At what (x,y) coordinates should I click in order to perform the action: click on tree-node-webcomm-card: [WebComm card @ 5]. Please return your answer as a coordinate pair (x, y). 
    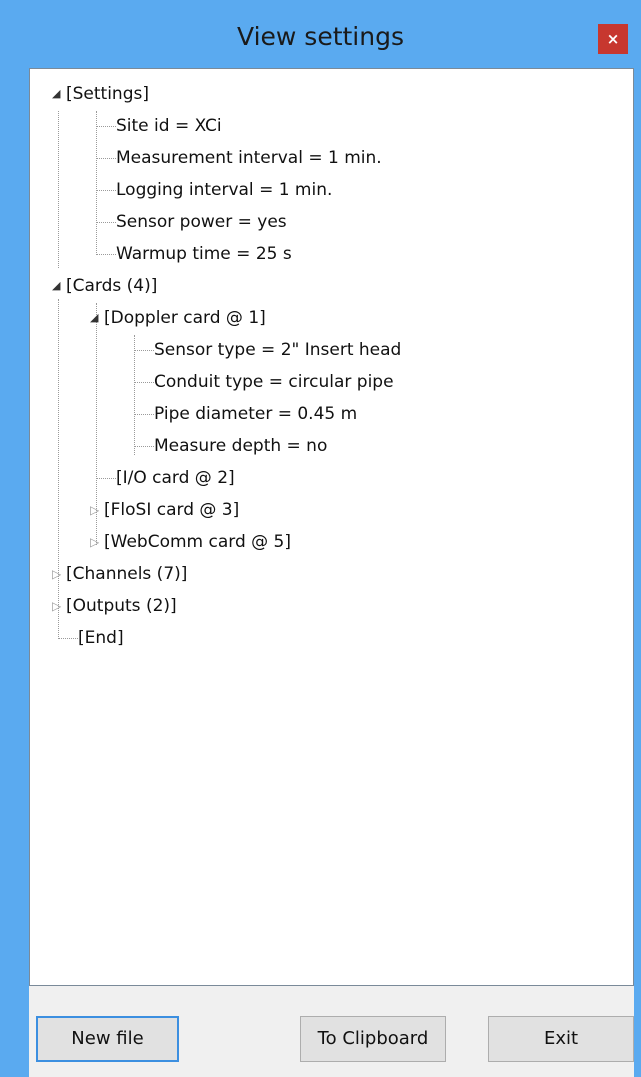
    Looking at the image, I should click on (197, 542).